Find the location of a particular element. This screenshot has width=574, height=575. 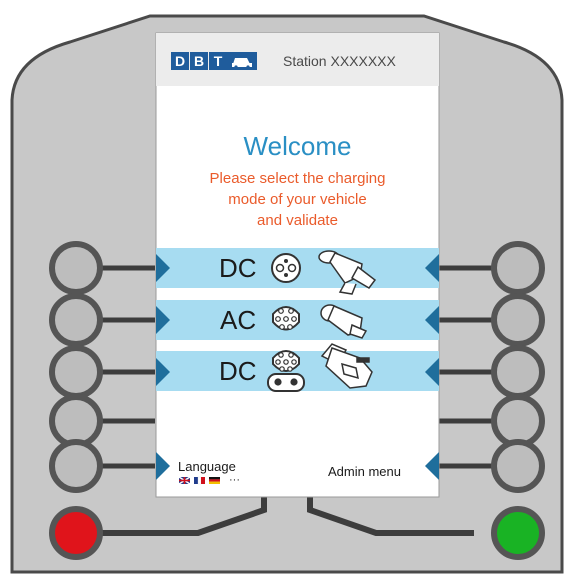

instruction-line-2: mode of your vehicle is located at coordinates (297, 199).